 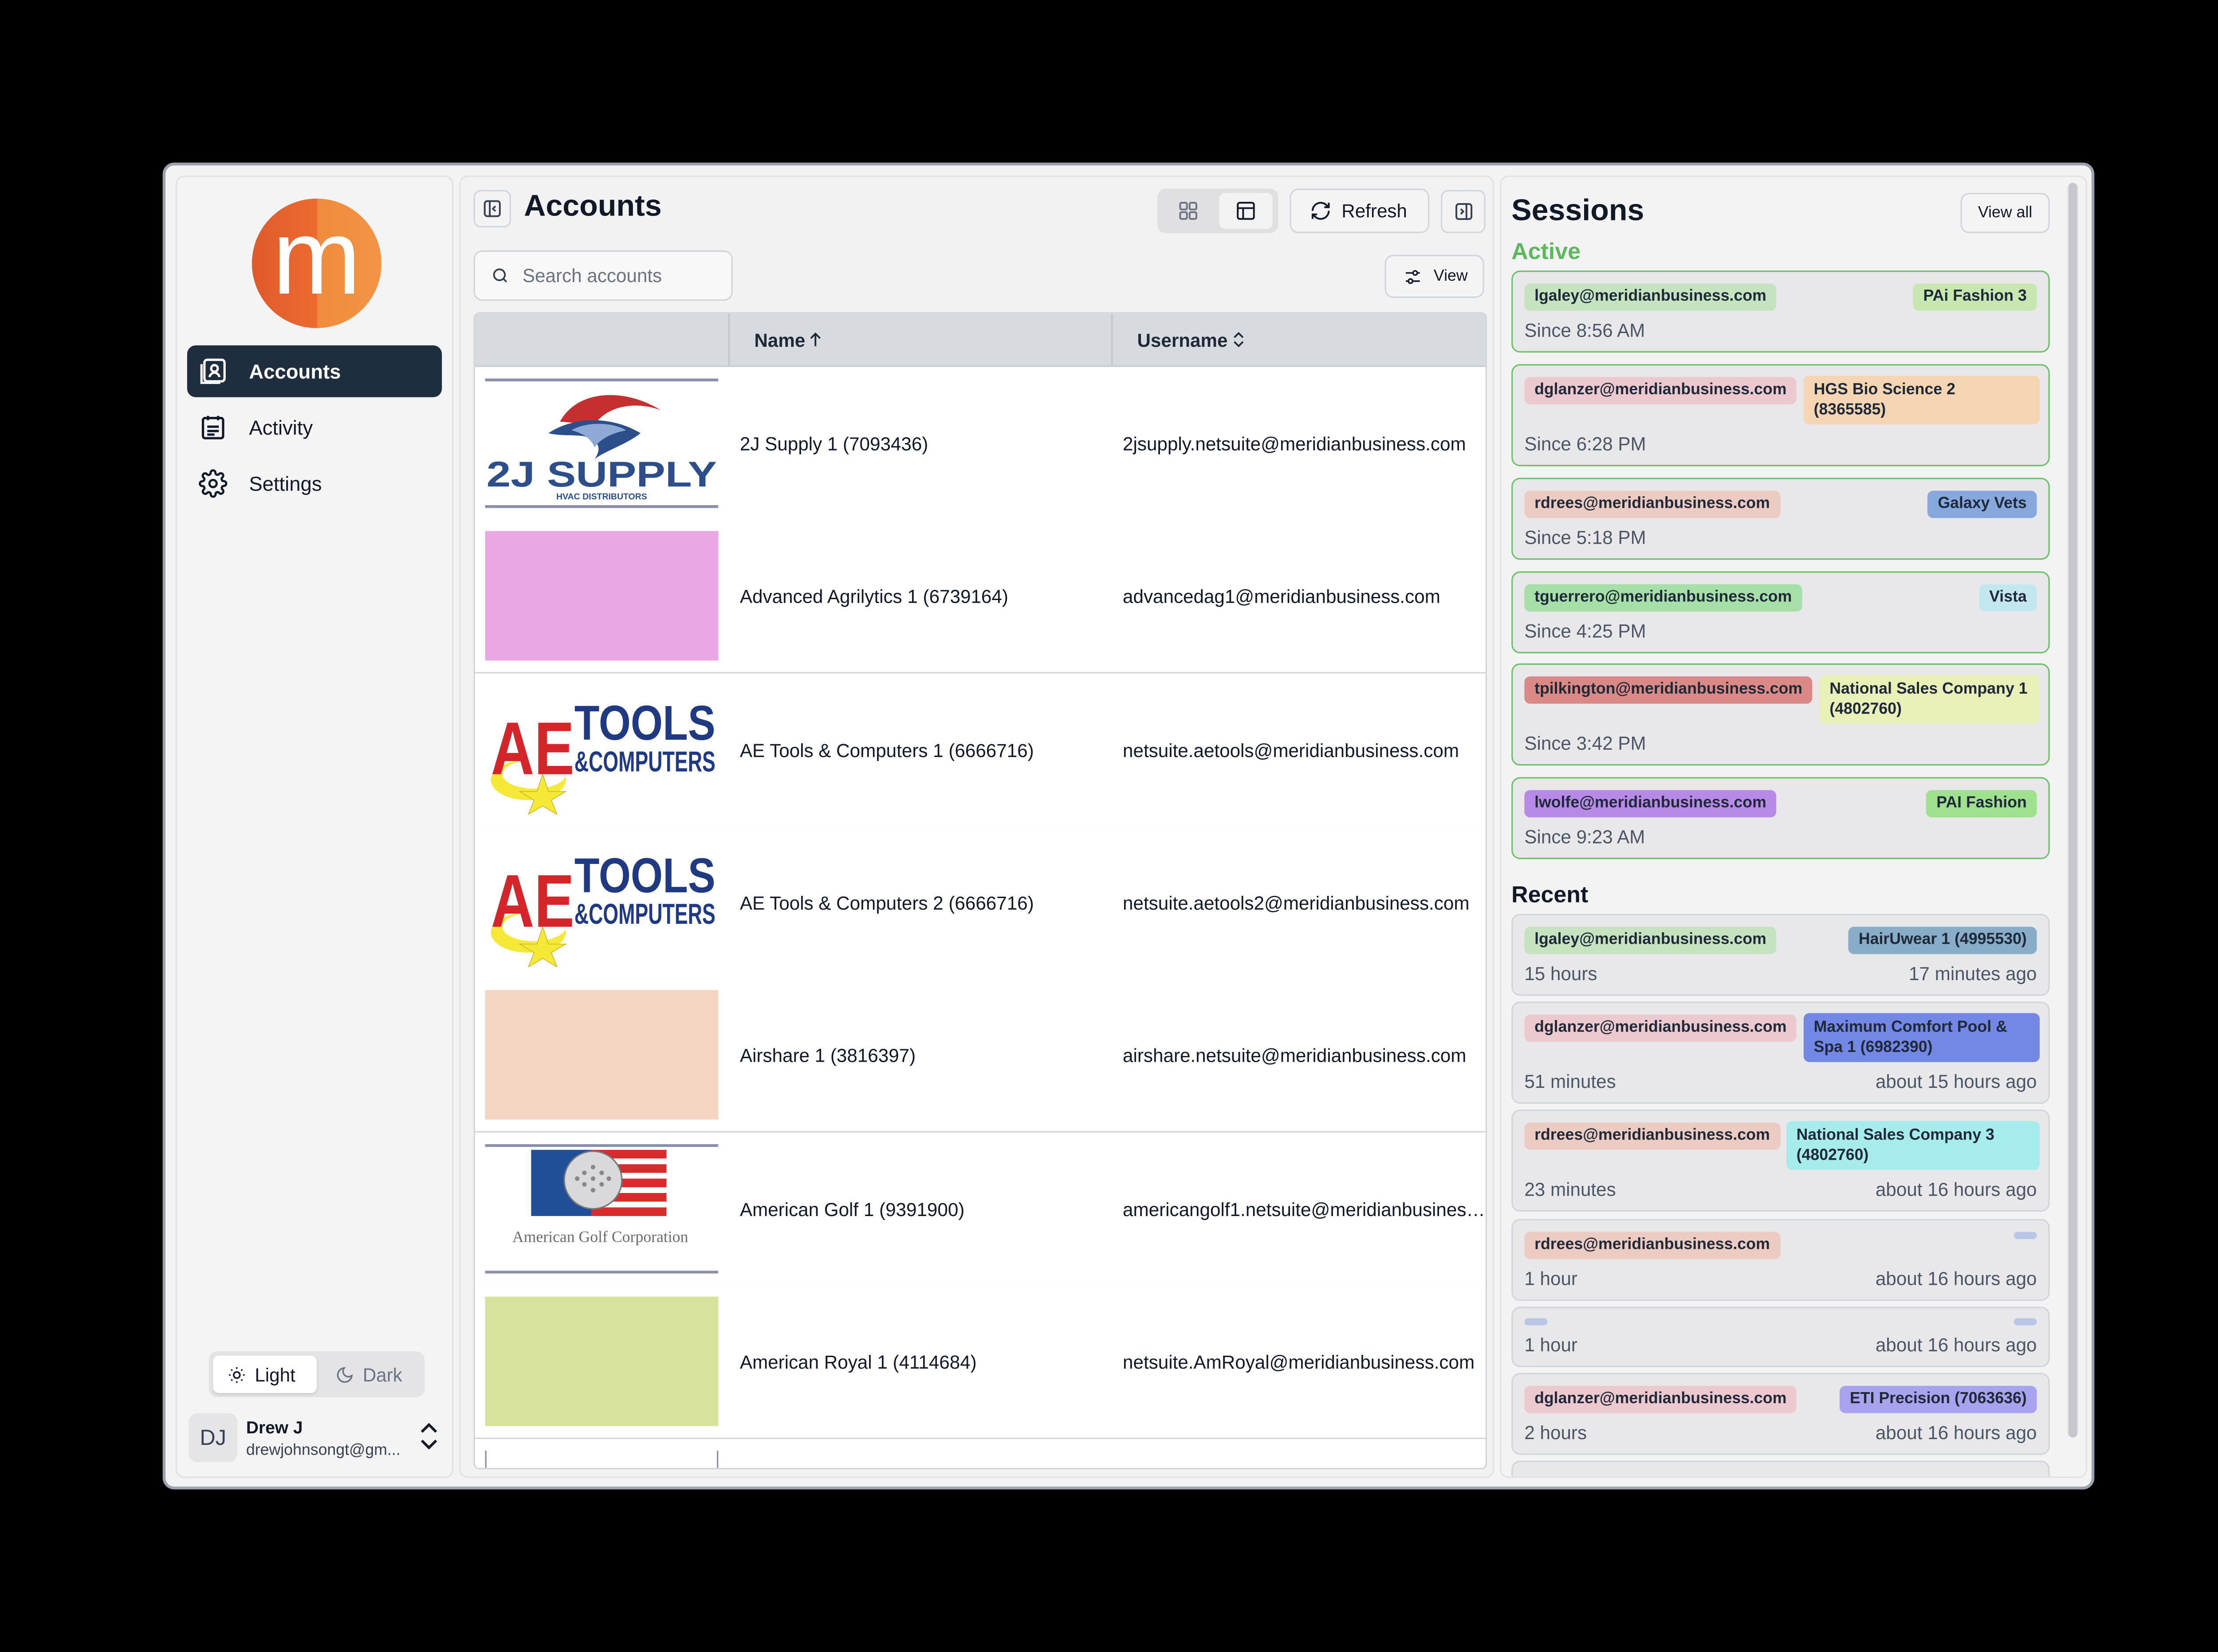 What do you see at coordinates (873, 596) in the screenshot?
I see `account-name: Advanced Agrilytics 1 (6739164)` at bounding box center [873, 596].